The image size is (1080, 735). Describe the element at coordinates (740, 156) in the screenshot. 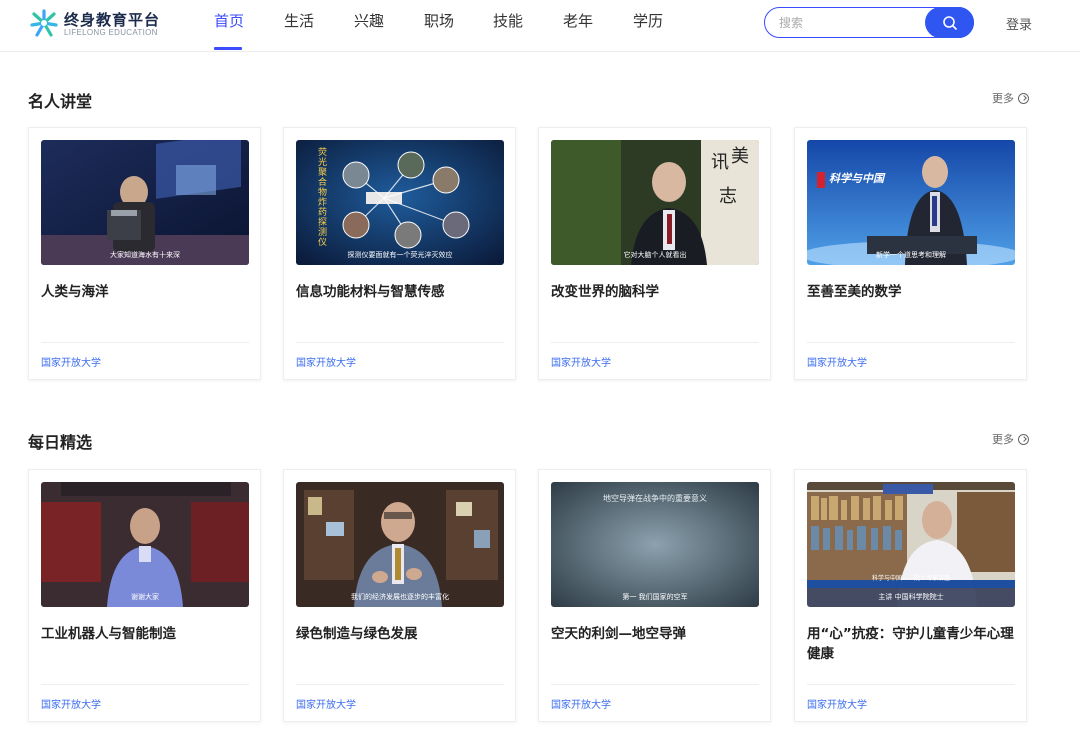

I see `svg-text: 美` at that location.